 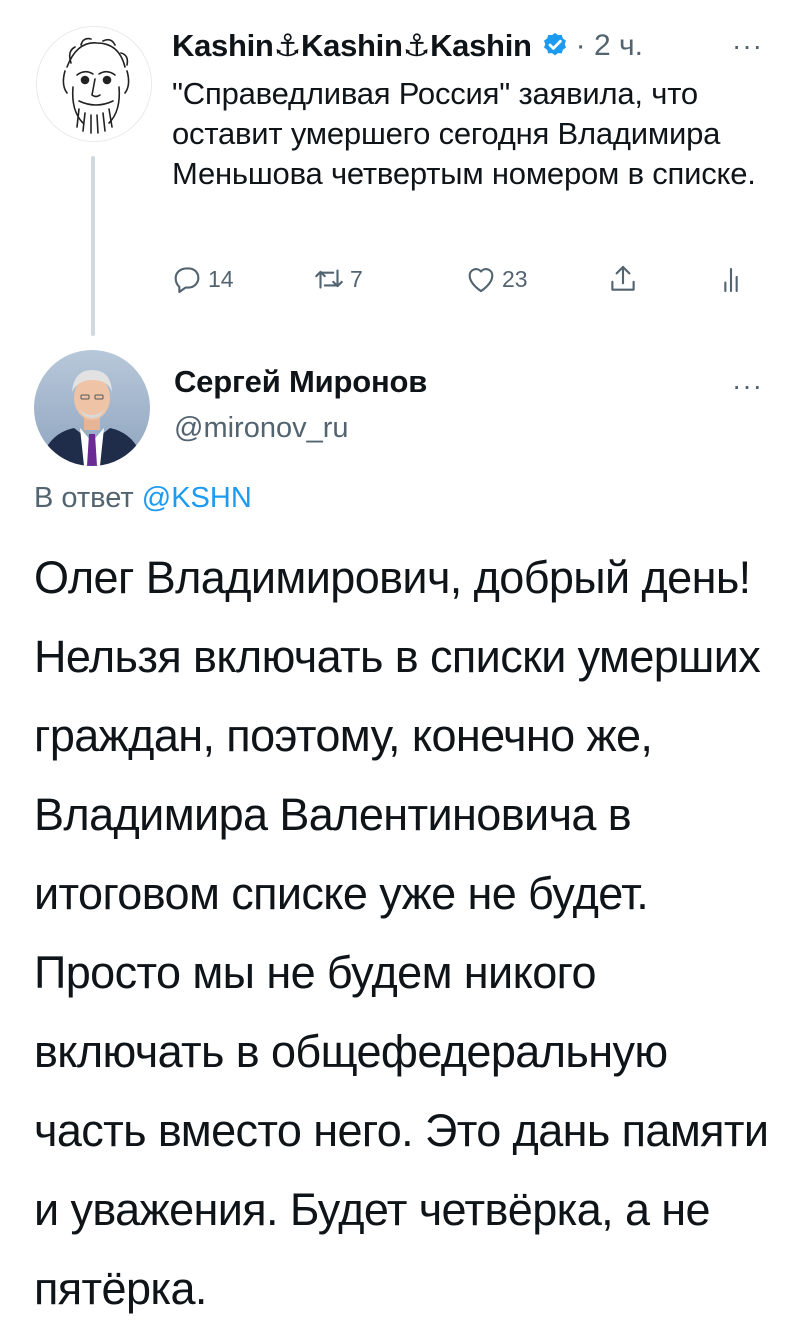 I want to click on analytics-icon, so click(x=731, y=280).